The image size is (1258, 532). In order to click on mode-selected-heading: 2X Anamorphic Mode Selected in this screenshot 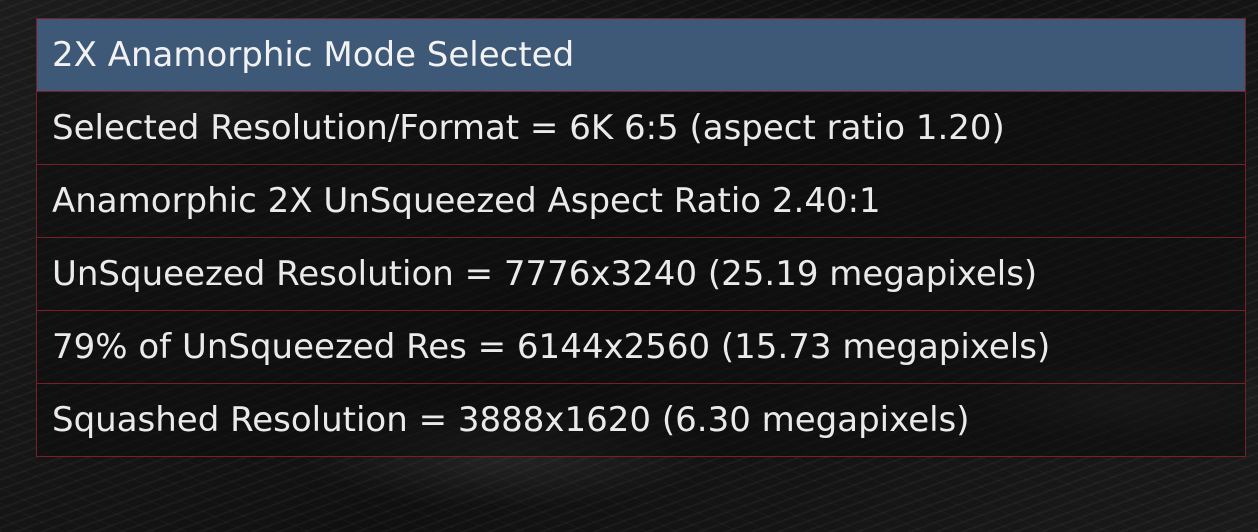, I will do `click(641, 55)`.